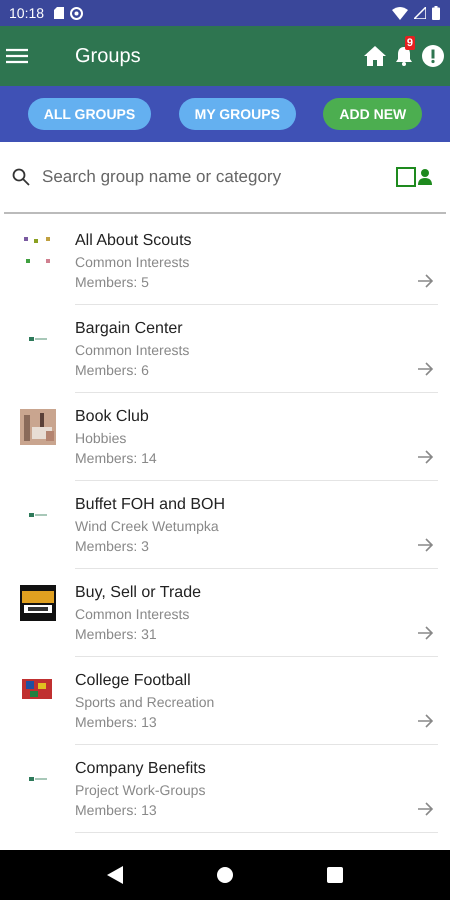 The height and width of the screenshot is (900, 450). Describe the element at coordinates (375, 56) in the screenshot. I see `home-icon` at that location.